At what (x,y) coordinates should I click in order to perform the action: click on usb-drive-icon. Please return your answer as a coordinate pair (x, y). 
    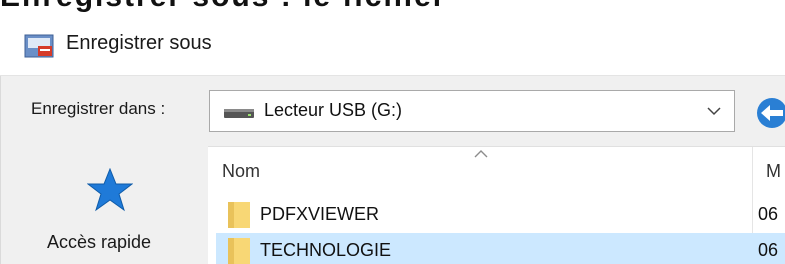
    Looking at the image, I should click on (239, 113).